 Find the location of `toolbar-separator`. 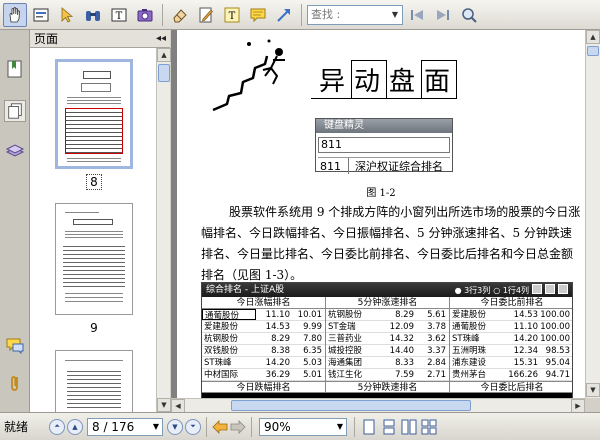

toolbar-separator is located at coordinates (301, 14).